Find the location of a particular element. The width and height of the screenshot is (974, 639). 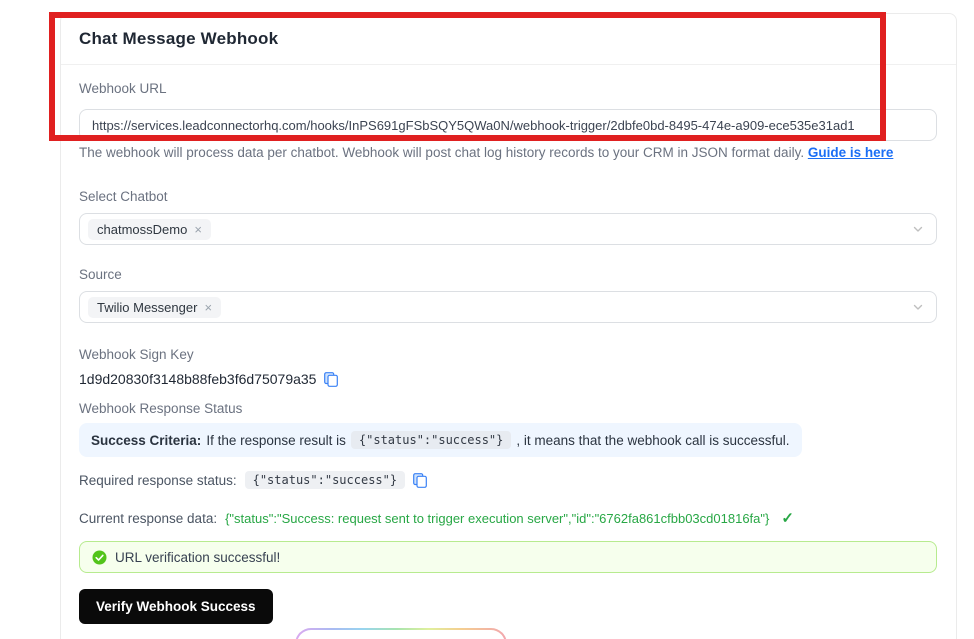

current-response-label: Current response data: is located at coordinates (148, 518).